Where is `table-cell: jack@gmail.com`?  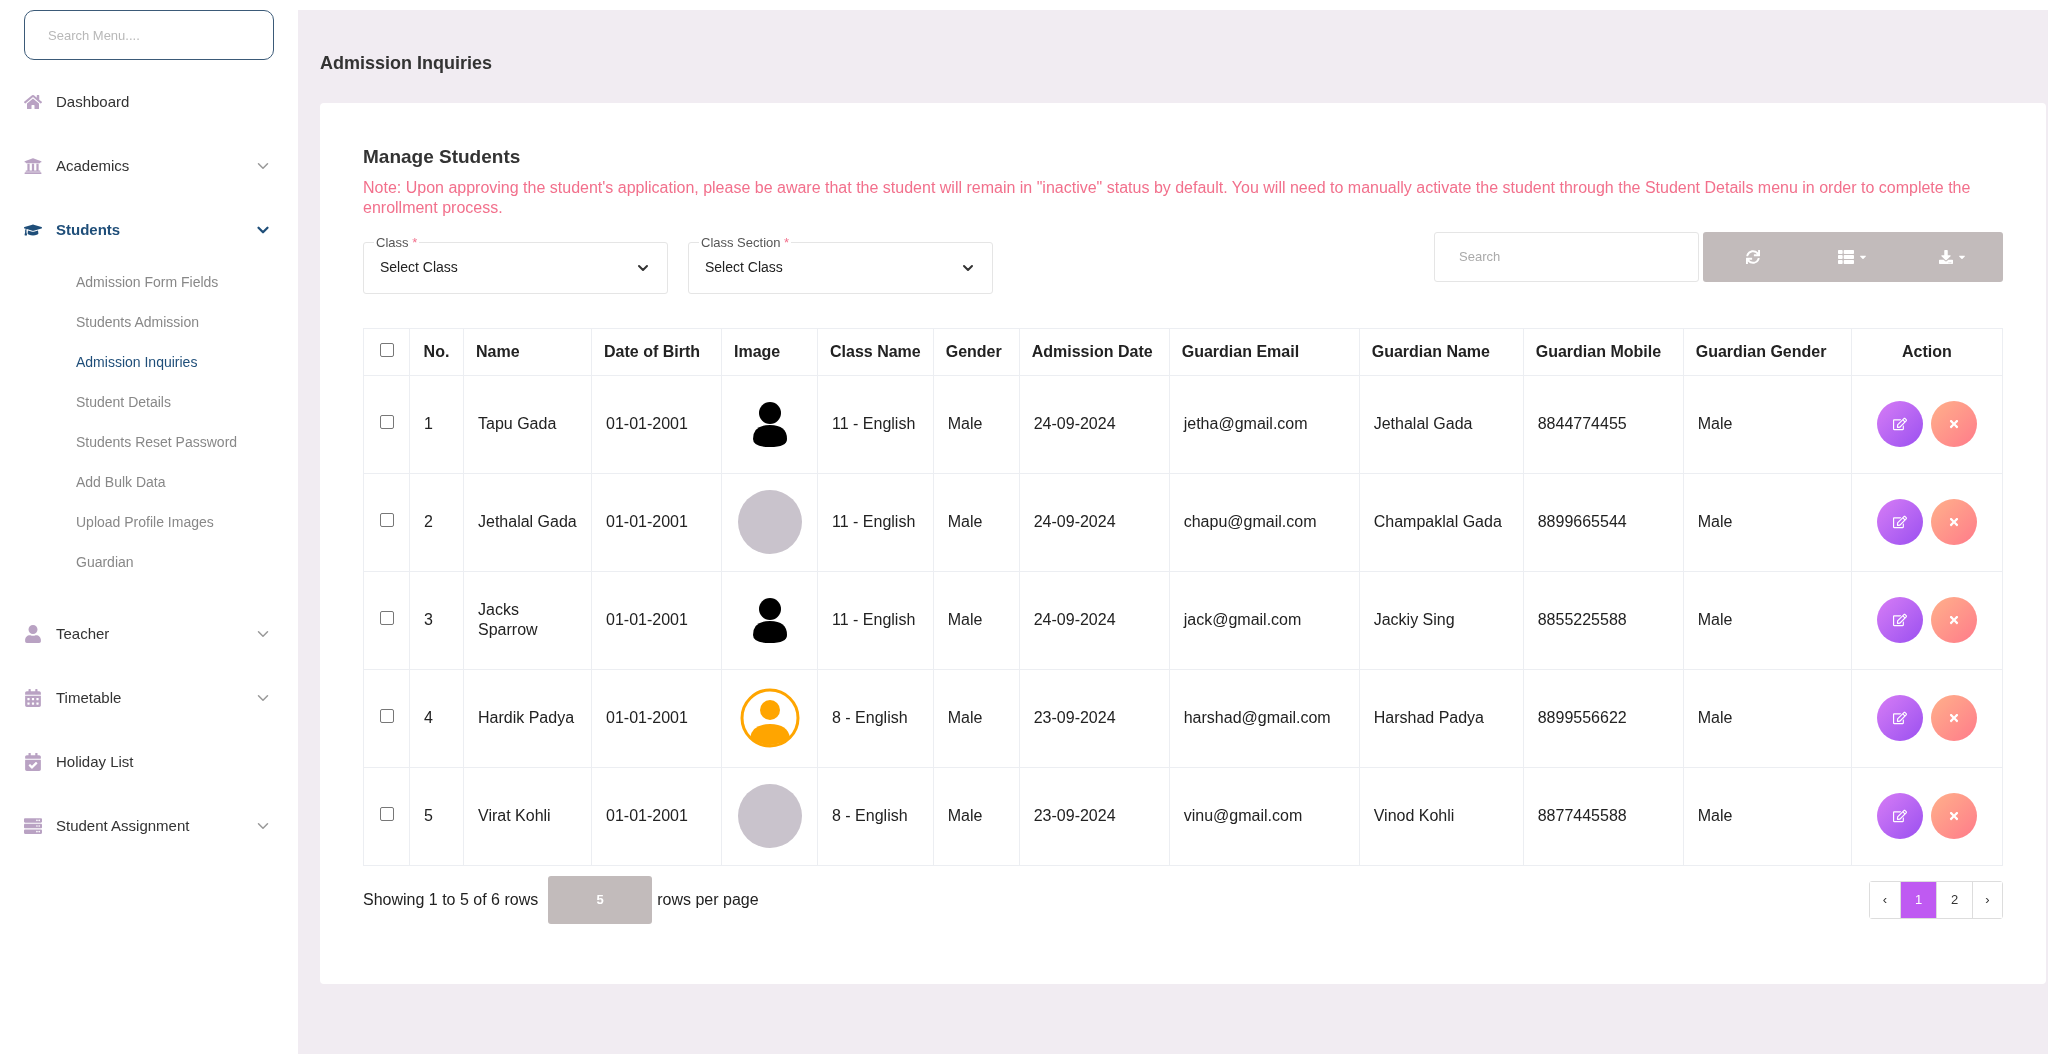 table-cell: jack@gmail.com is located at coordinates (1264, 620).